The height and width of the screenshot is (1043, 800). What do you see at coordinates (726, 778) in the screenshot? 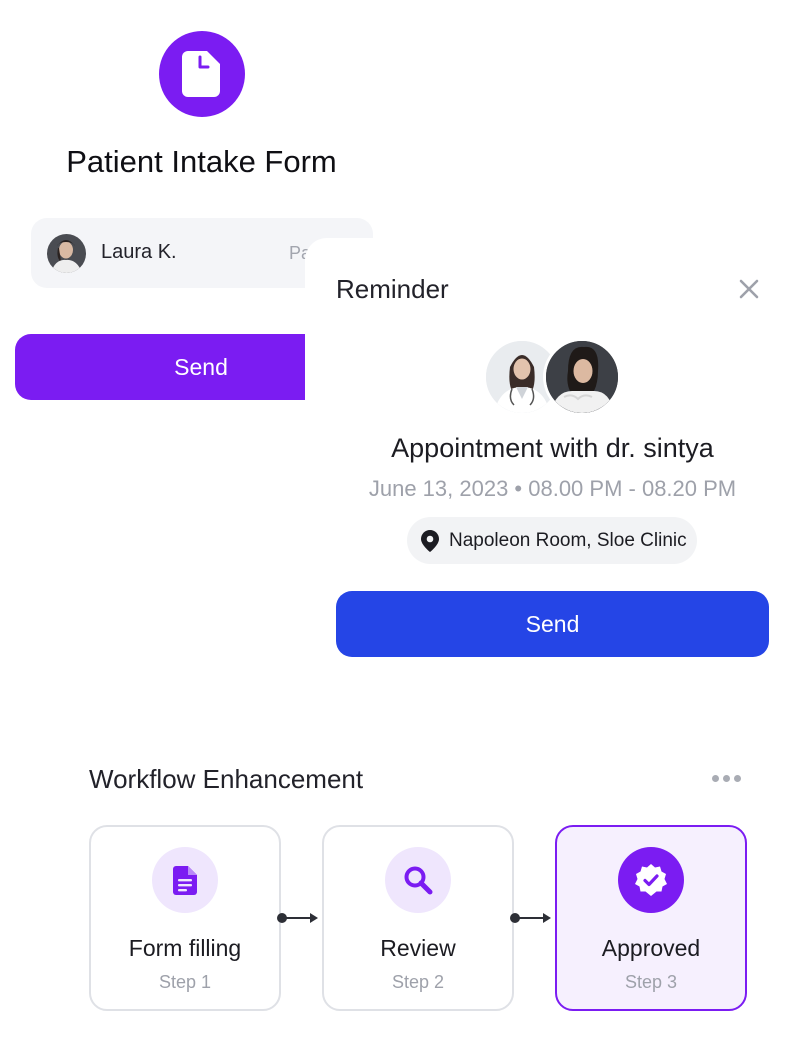
I see `more-options-icon` at bounding box center [726, 778].